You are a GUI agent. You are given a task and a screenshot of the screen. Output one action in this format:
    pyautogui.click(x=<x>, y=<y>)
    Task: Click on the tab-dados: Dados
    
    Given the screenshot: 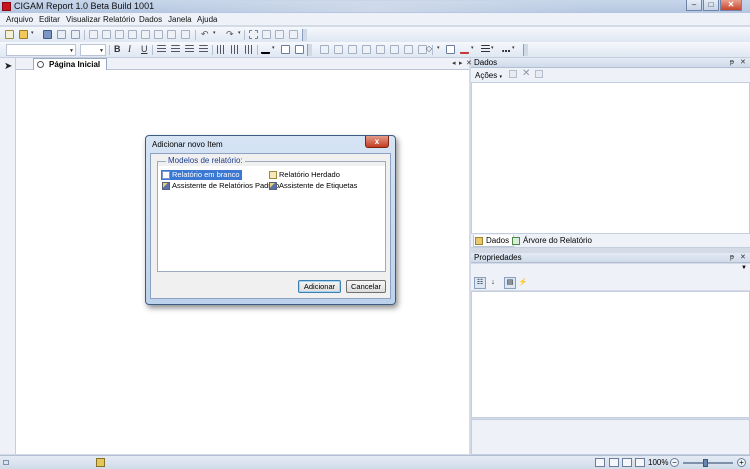 What is the action you would take?
    pyautogui.click(x=494, y=241)
    